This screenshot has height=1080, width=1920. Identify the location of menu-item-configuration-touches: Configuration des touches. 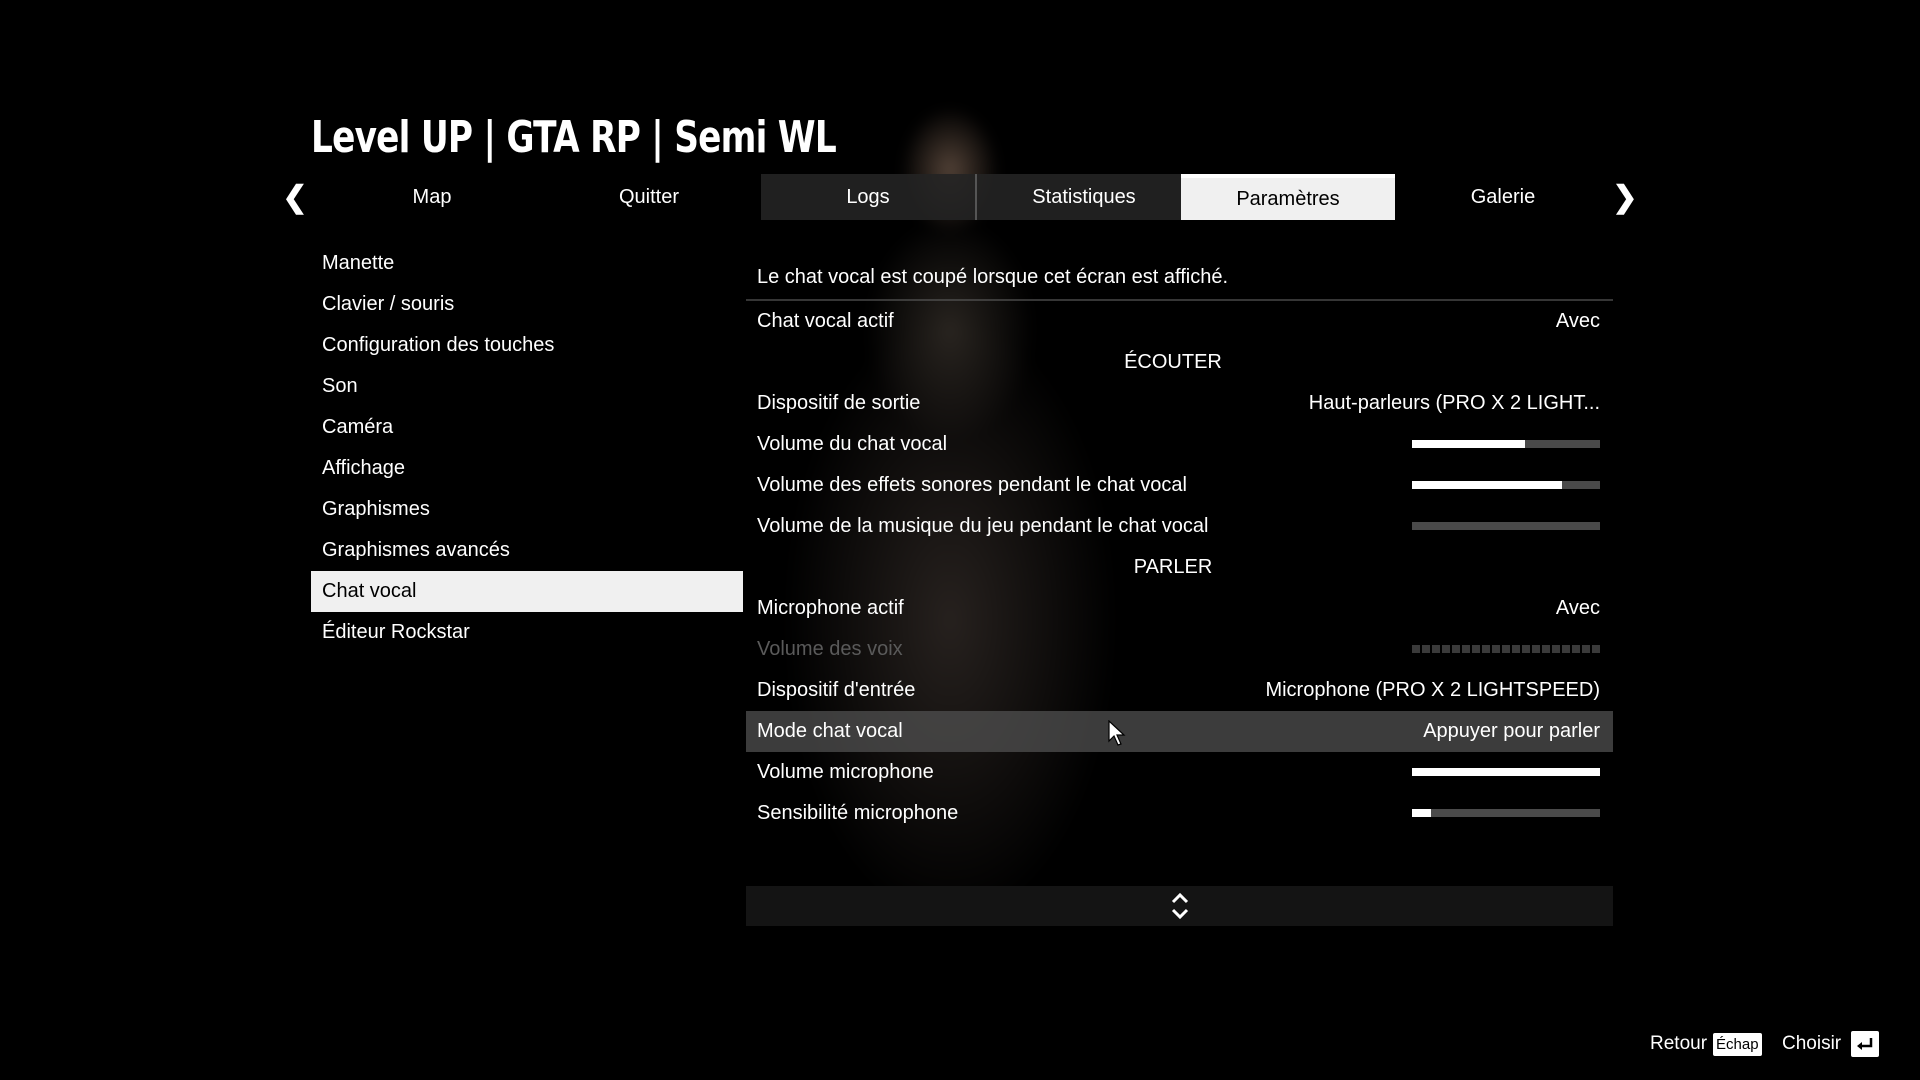
(527, 345).